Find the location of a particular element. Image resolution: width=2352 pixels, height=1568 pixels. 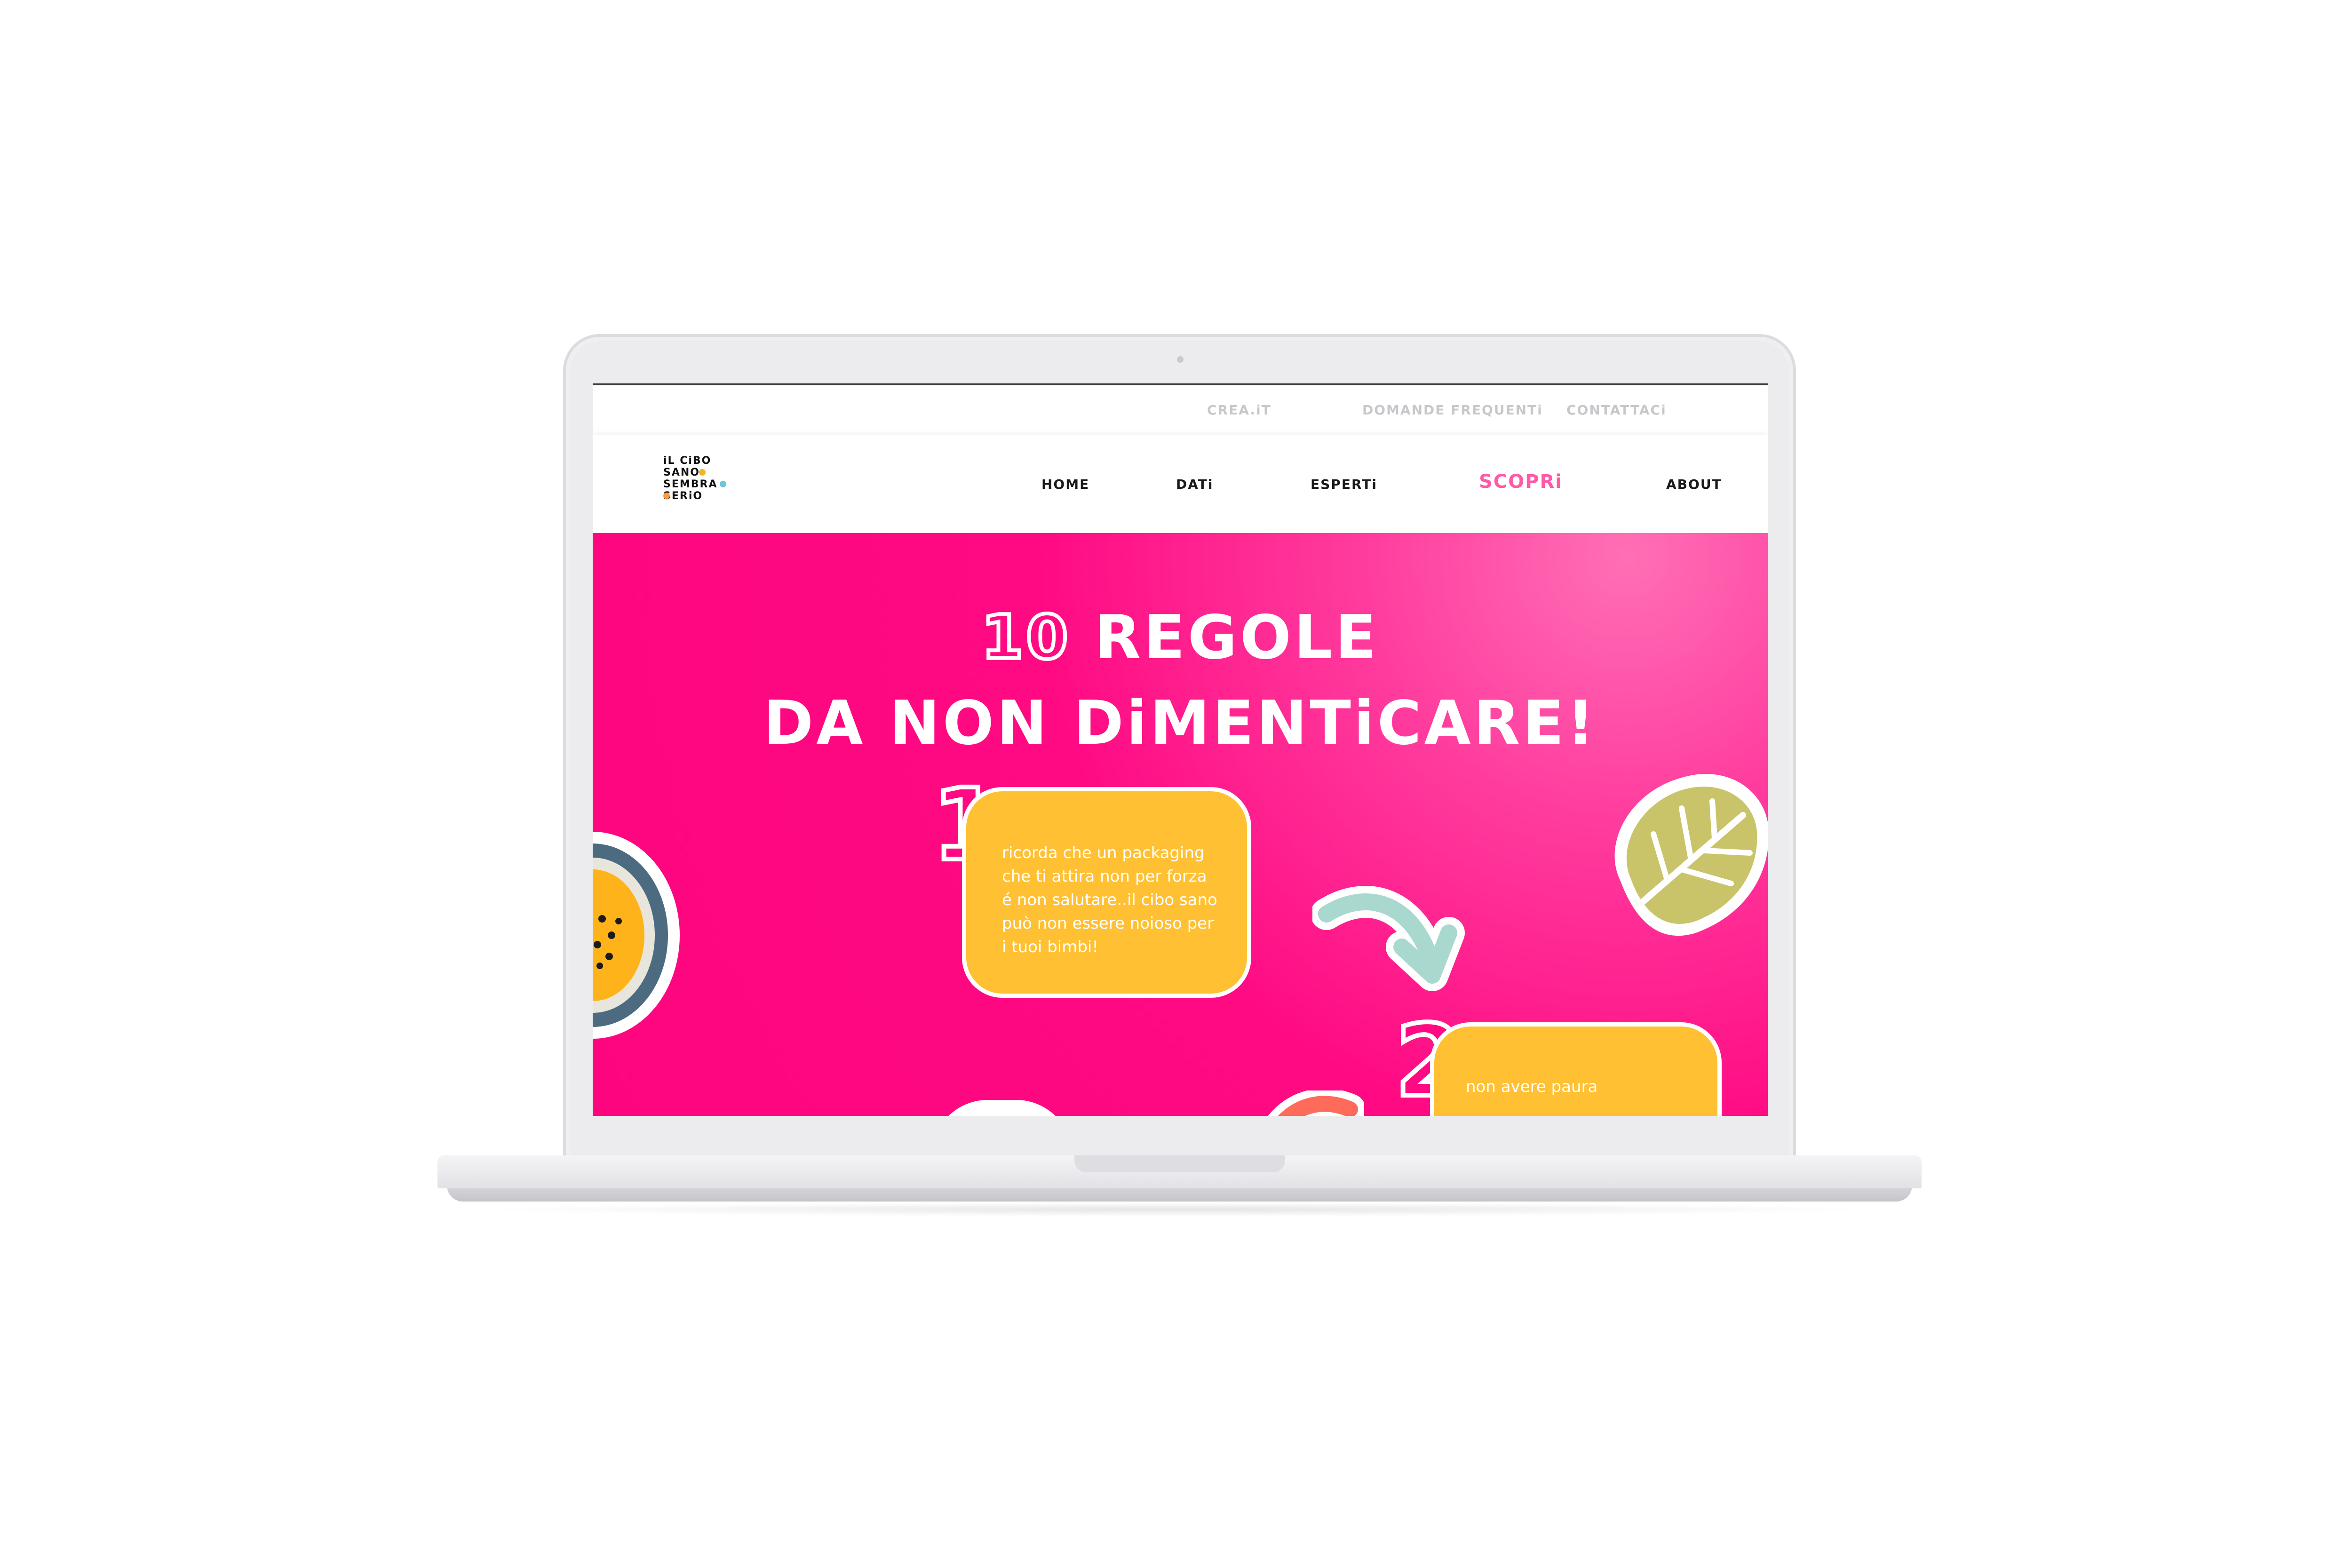

hero-title-line2: DA NON DiMENTiCARE! is located at coordinates (1180, 723).